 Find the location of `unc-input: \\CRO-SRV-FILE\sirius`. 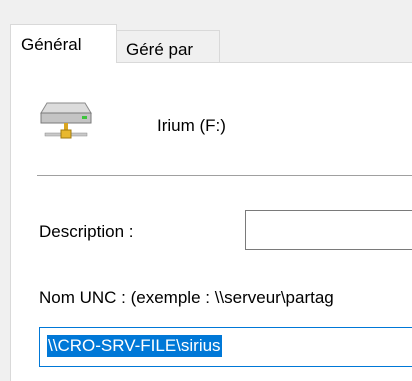

unc-input: \\CRO-SRV-FILE\sirius is located at coordinates (225, 347).